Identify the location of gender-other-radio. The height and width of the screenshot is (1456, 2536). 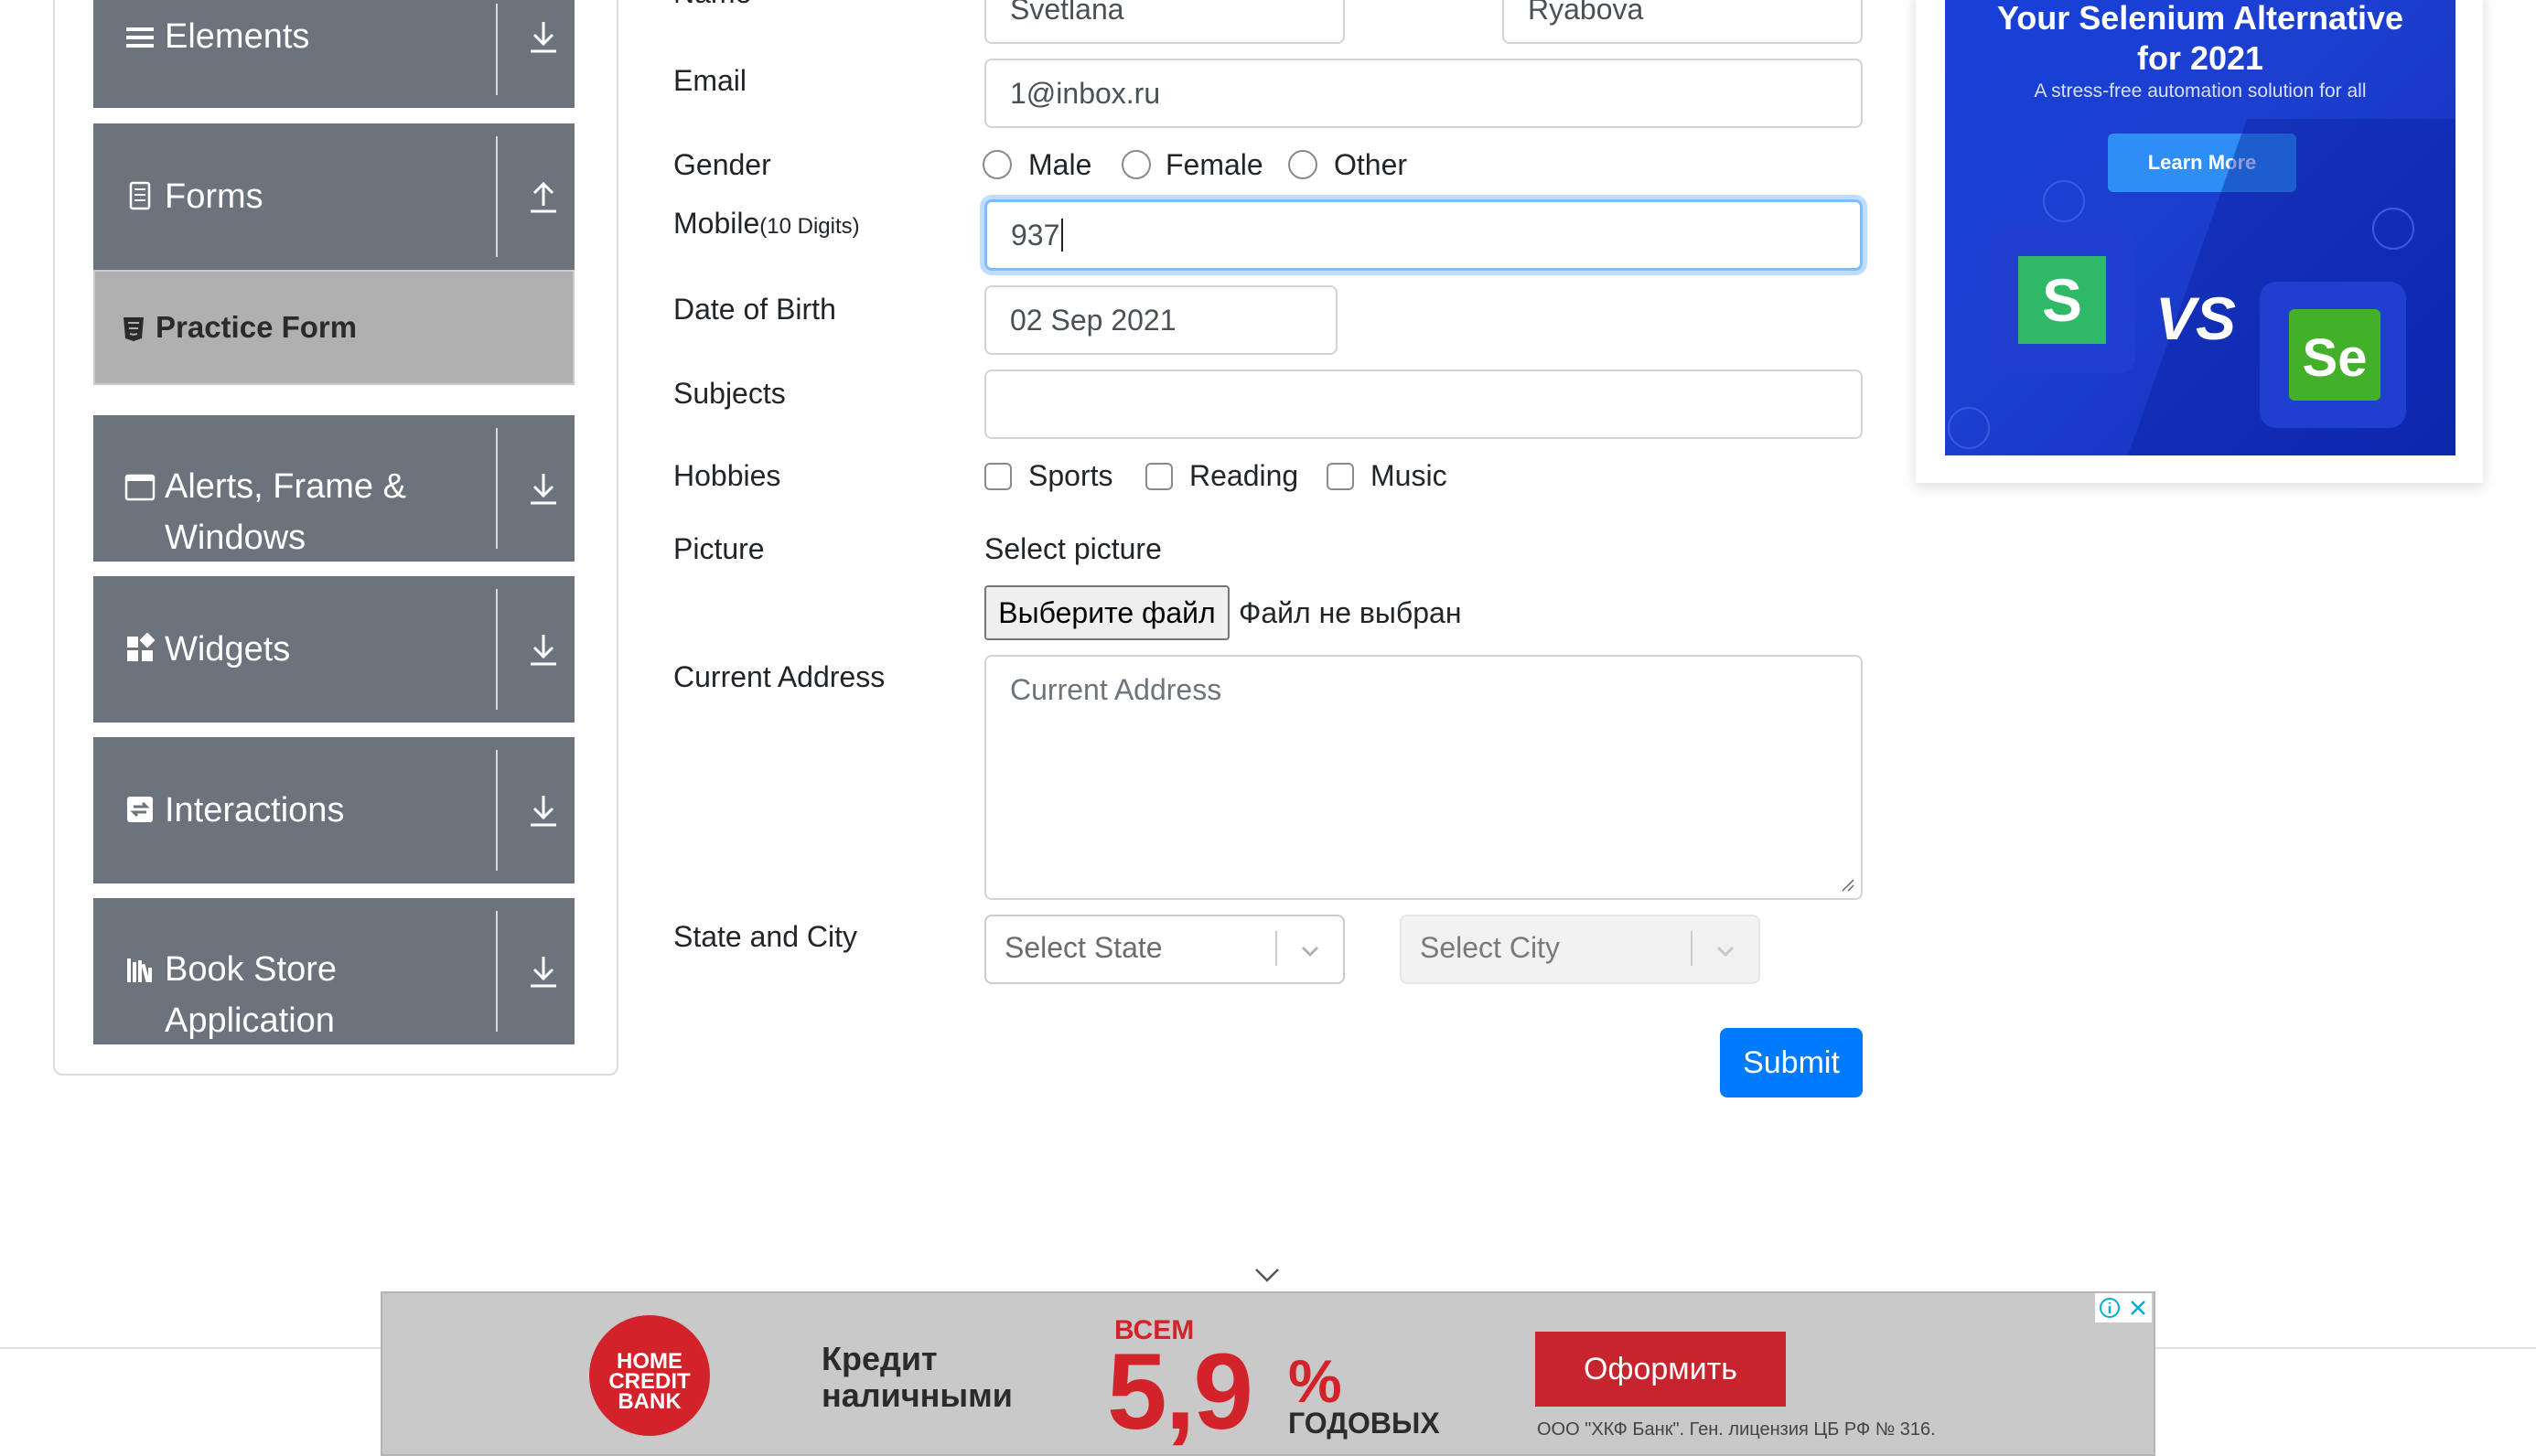
(1302, 164).